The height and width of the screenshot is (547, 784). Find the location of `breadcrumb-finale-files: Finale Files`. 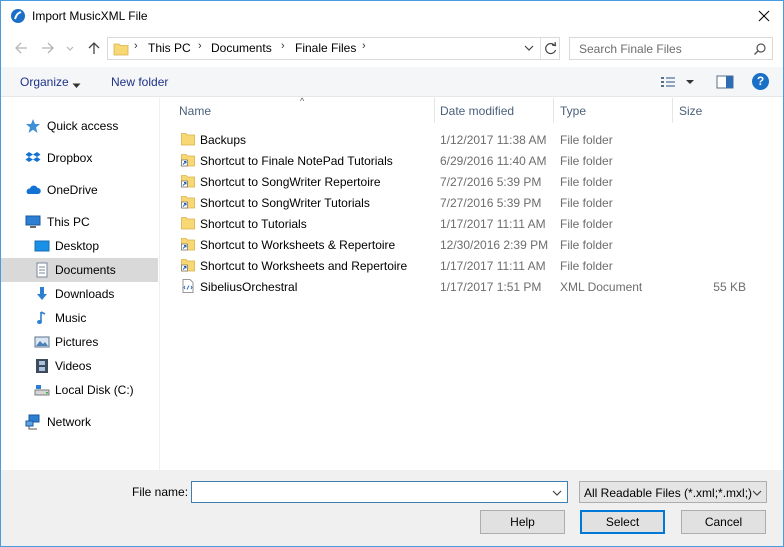

breadcrumb-finale-files: Finale Files is located at coordinates (325, 48).